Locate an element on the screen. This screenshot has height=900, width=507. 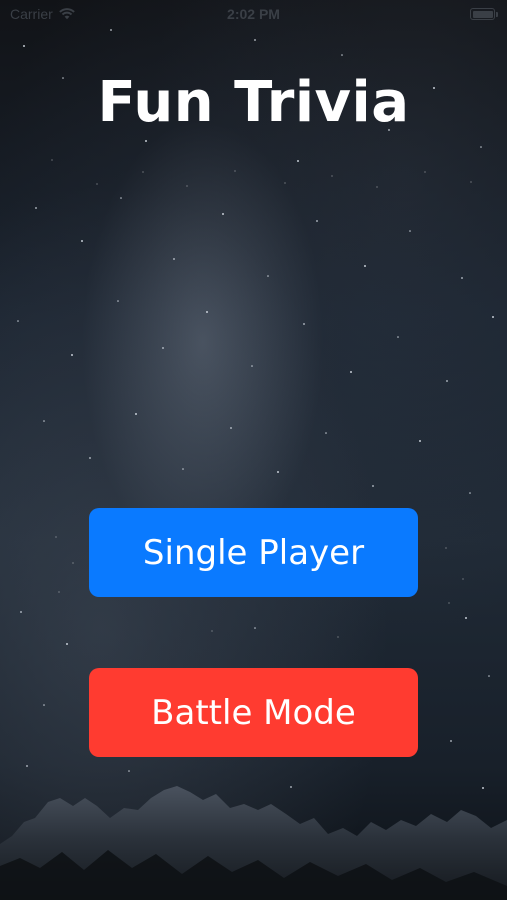
status-time: 2:02 PM is located at coordinates (253, 14).